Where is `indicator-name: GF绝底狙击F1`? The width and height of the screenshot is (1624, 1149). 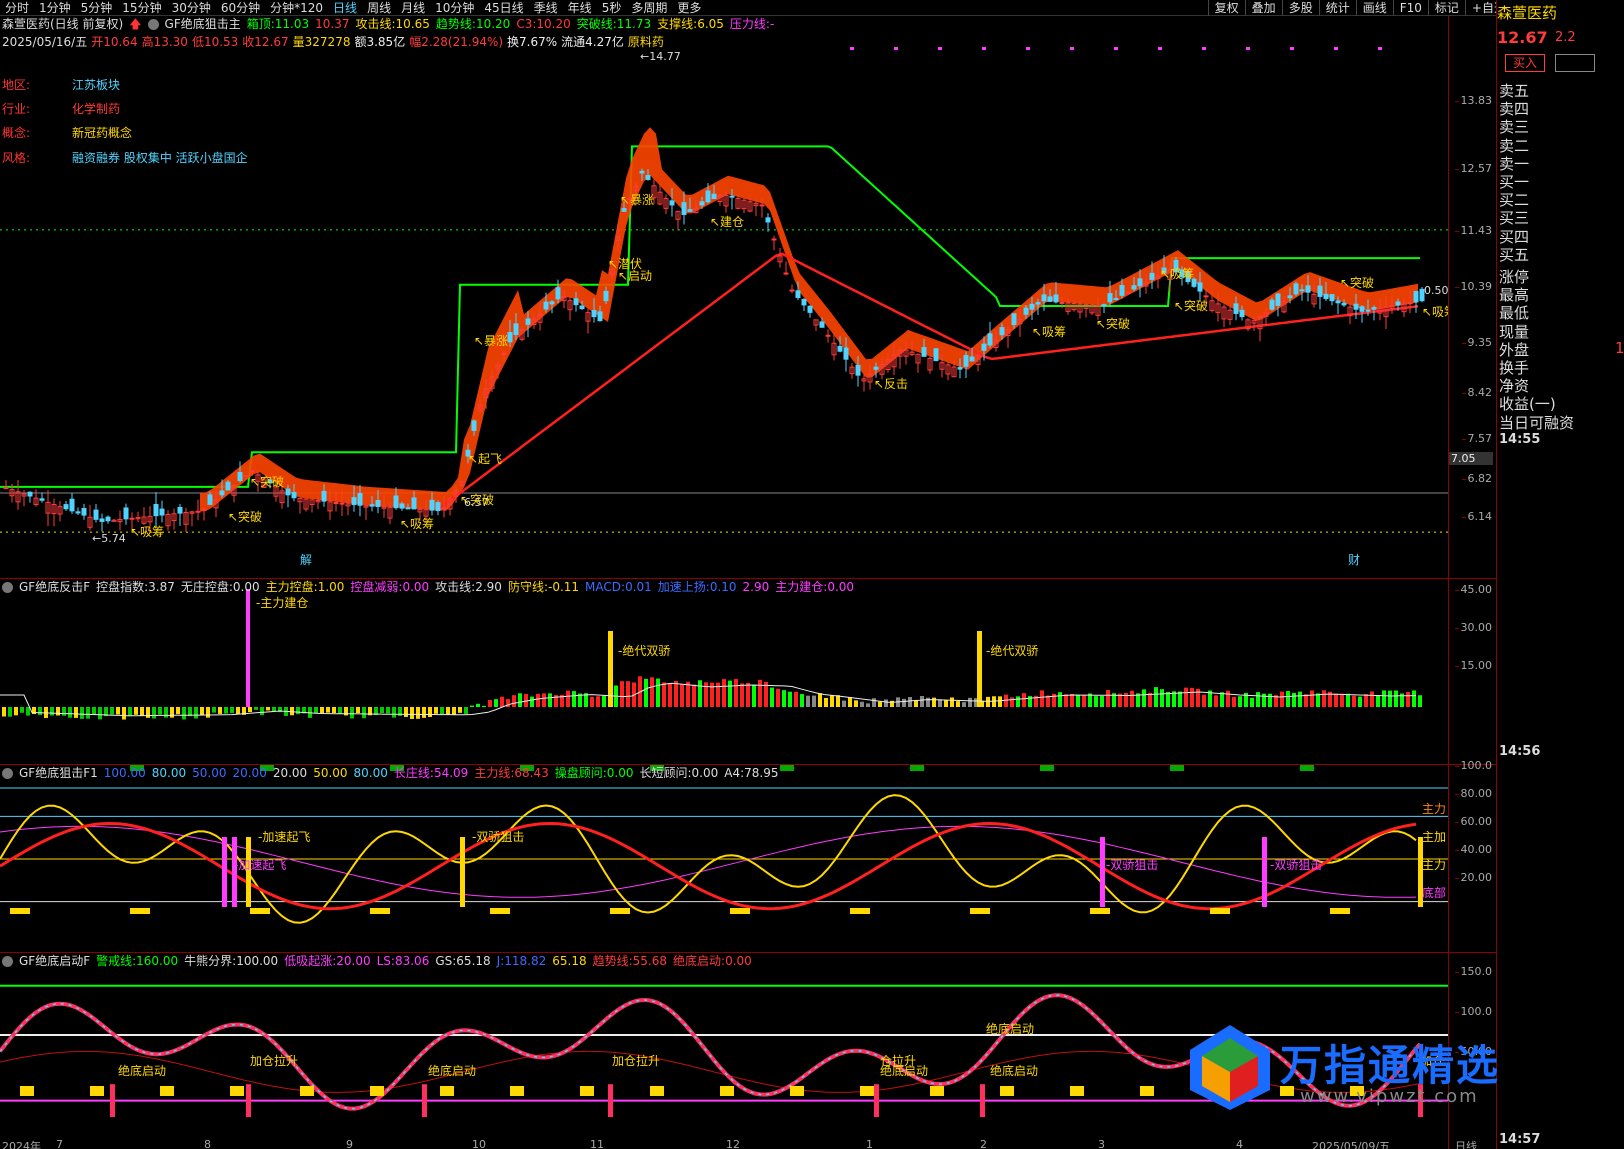 indicator-name: GF绝底狙击F1 is located at coordinates (58, 773).